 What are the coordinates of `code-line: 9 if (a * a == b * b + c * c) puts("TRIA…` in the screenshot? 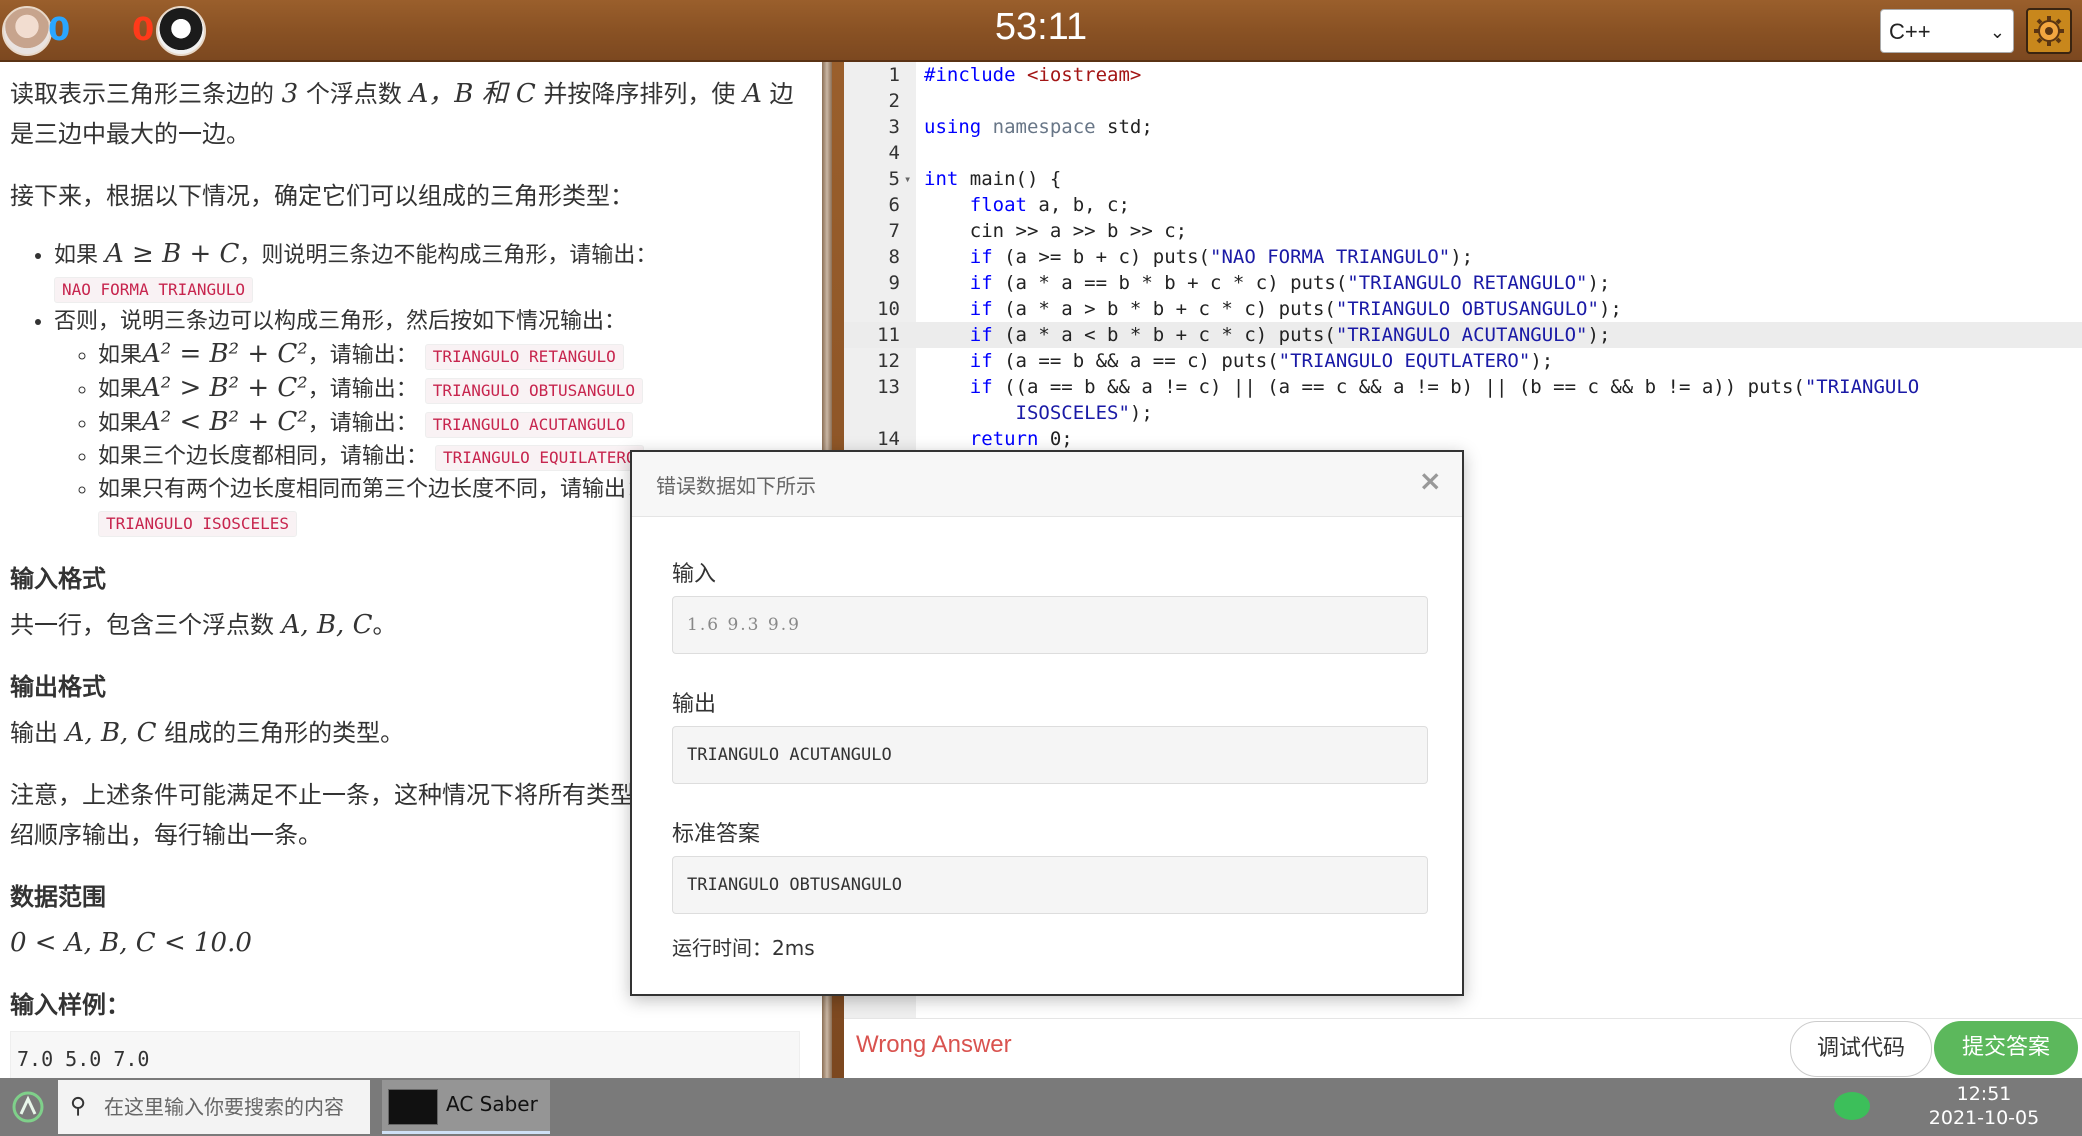 It's located at (1249, 283).